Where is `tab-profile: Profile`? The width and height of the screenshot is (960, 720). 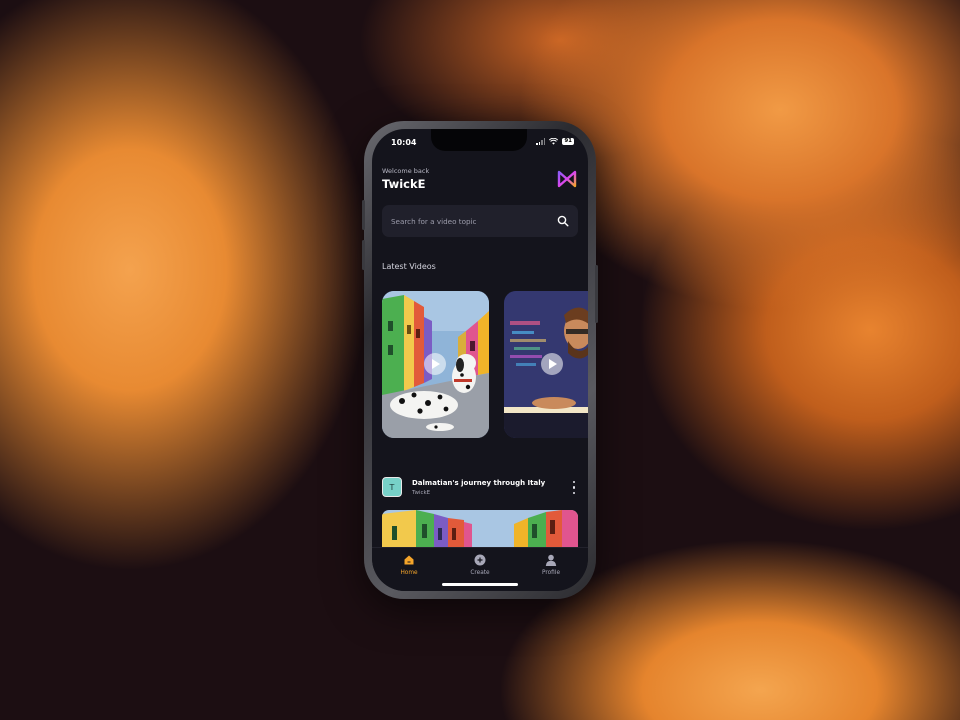 tab-profile: Profile is located at coordinates (551, 565).